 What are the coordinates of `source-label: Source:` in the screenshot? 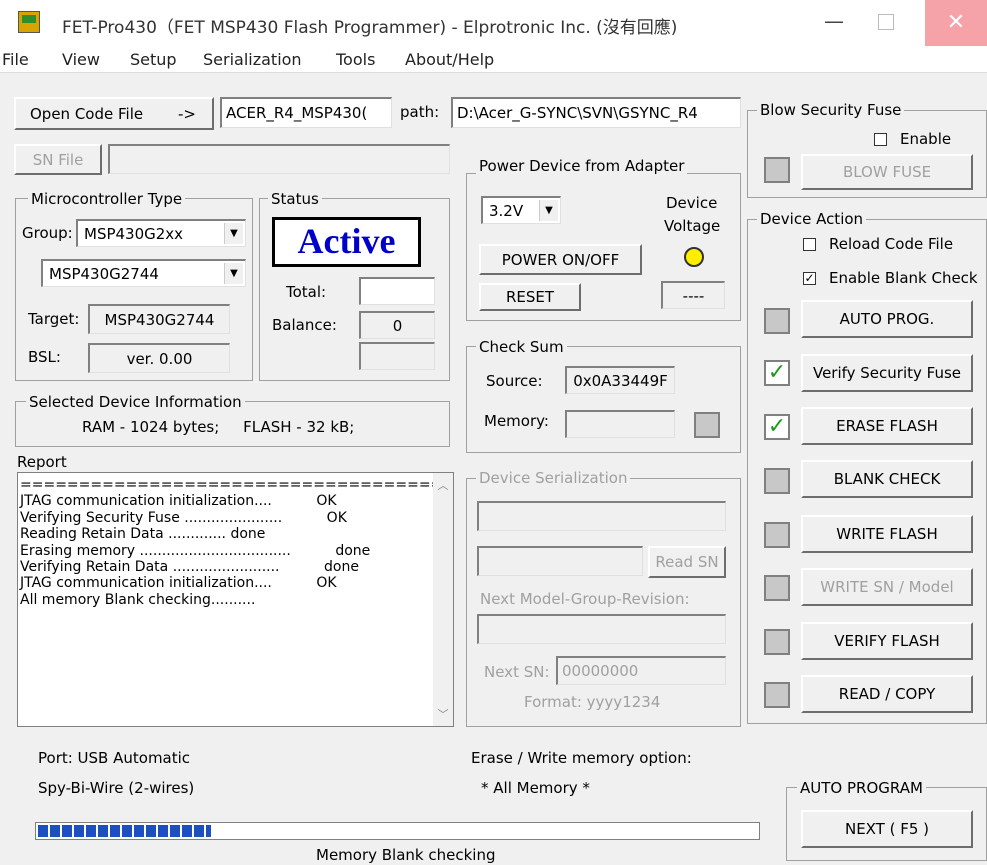 It's located at (514, 381).